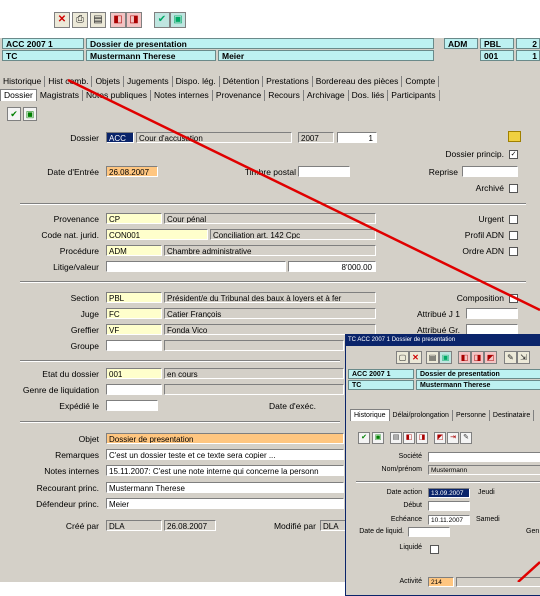  I want to click on ordre-adn-checkbox, so click(513, 251).